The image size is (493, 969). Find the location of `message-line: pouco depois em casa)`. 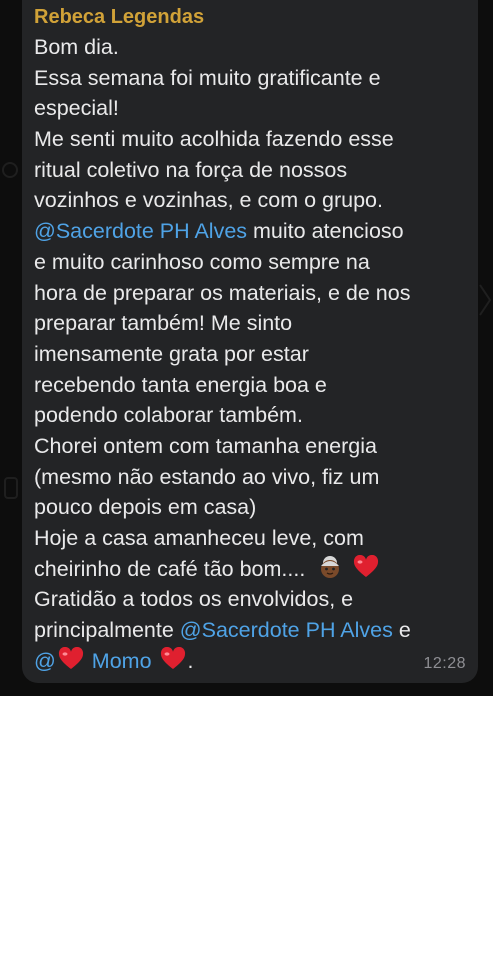

message-line: pouco depois em casa) is located at coordinates (145, 507).